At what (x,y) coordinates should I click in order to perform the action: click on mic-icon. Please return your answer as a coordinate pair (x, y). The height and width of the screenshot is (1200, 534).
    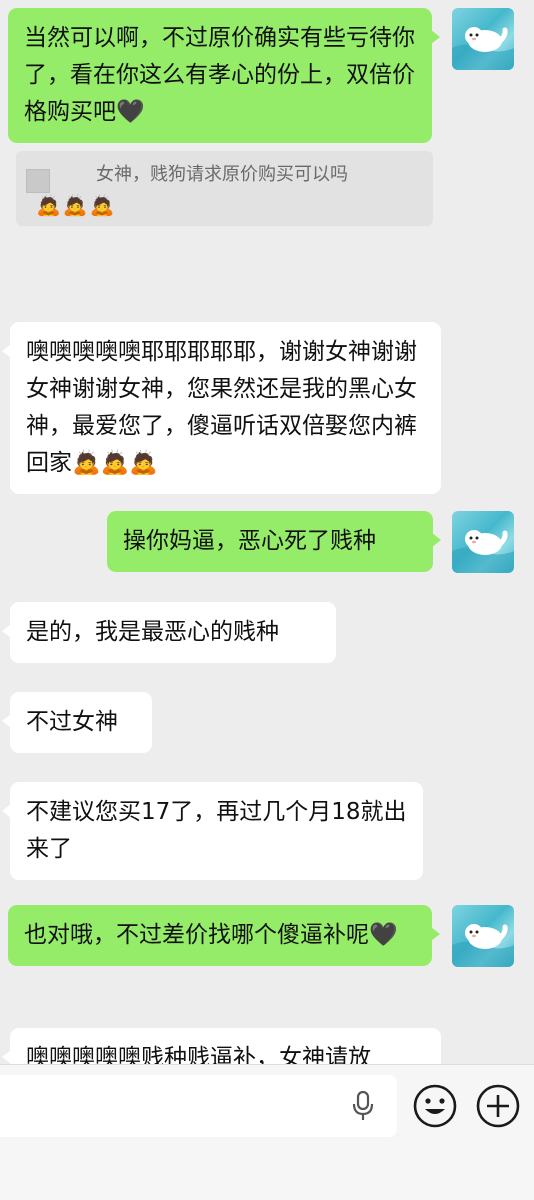
    Looking at the image, I should click on (363, 1106).